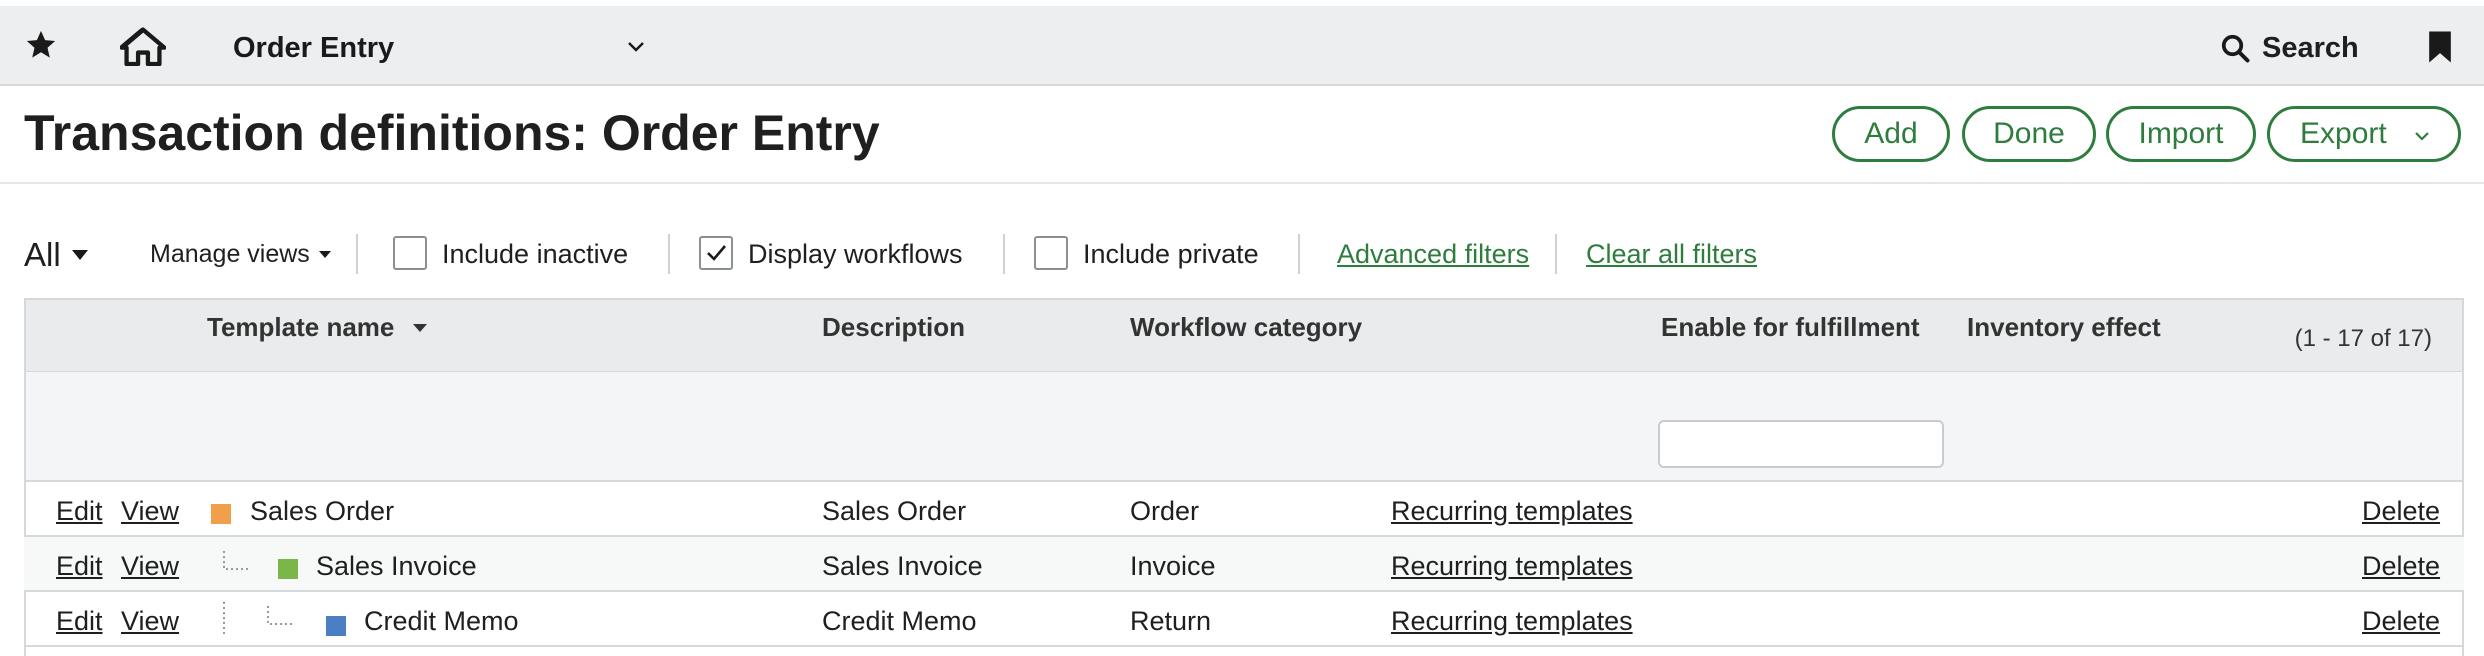  I want to click on fulfillment-filter-input, so click(1801, 444).